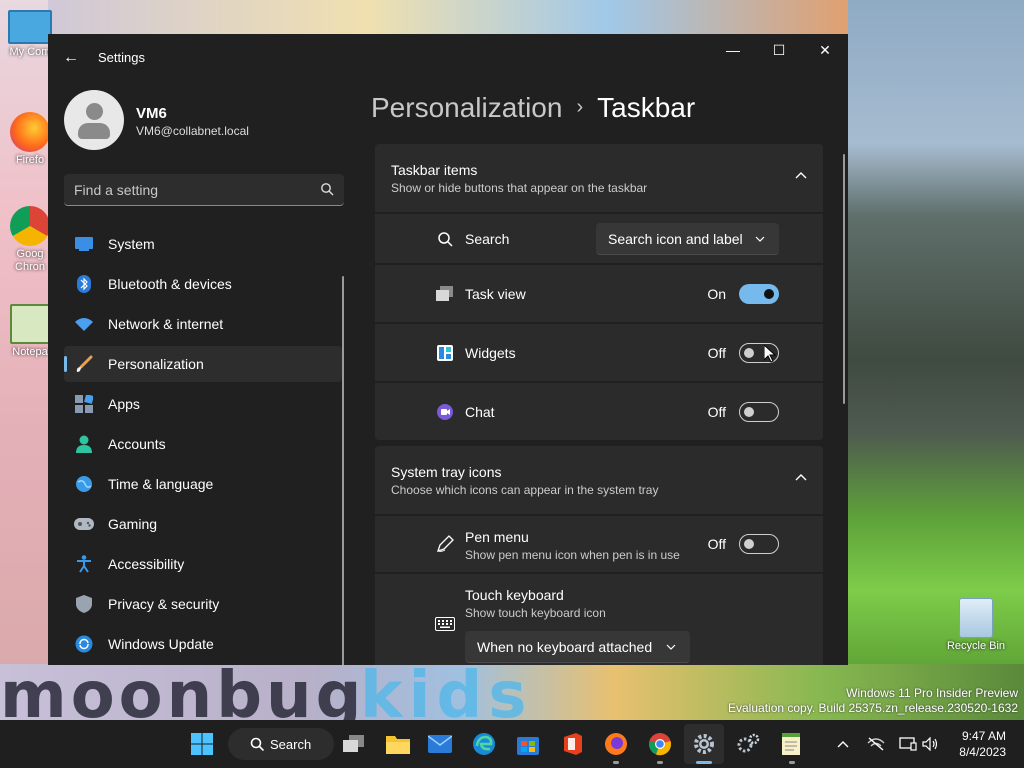 Image resolution: width=1024 pixels, height=768 pixels. Describe the element at coordinates (687, 239) in the screenshot. I see `search-mode-dropdown: Search icon and label` at that location.